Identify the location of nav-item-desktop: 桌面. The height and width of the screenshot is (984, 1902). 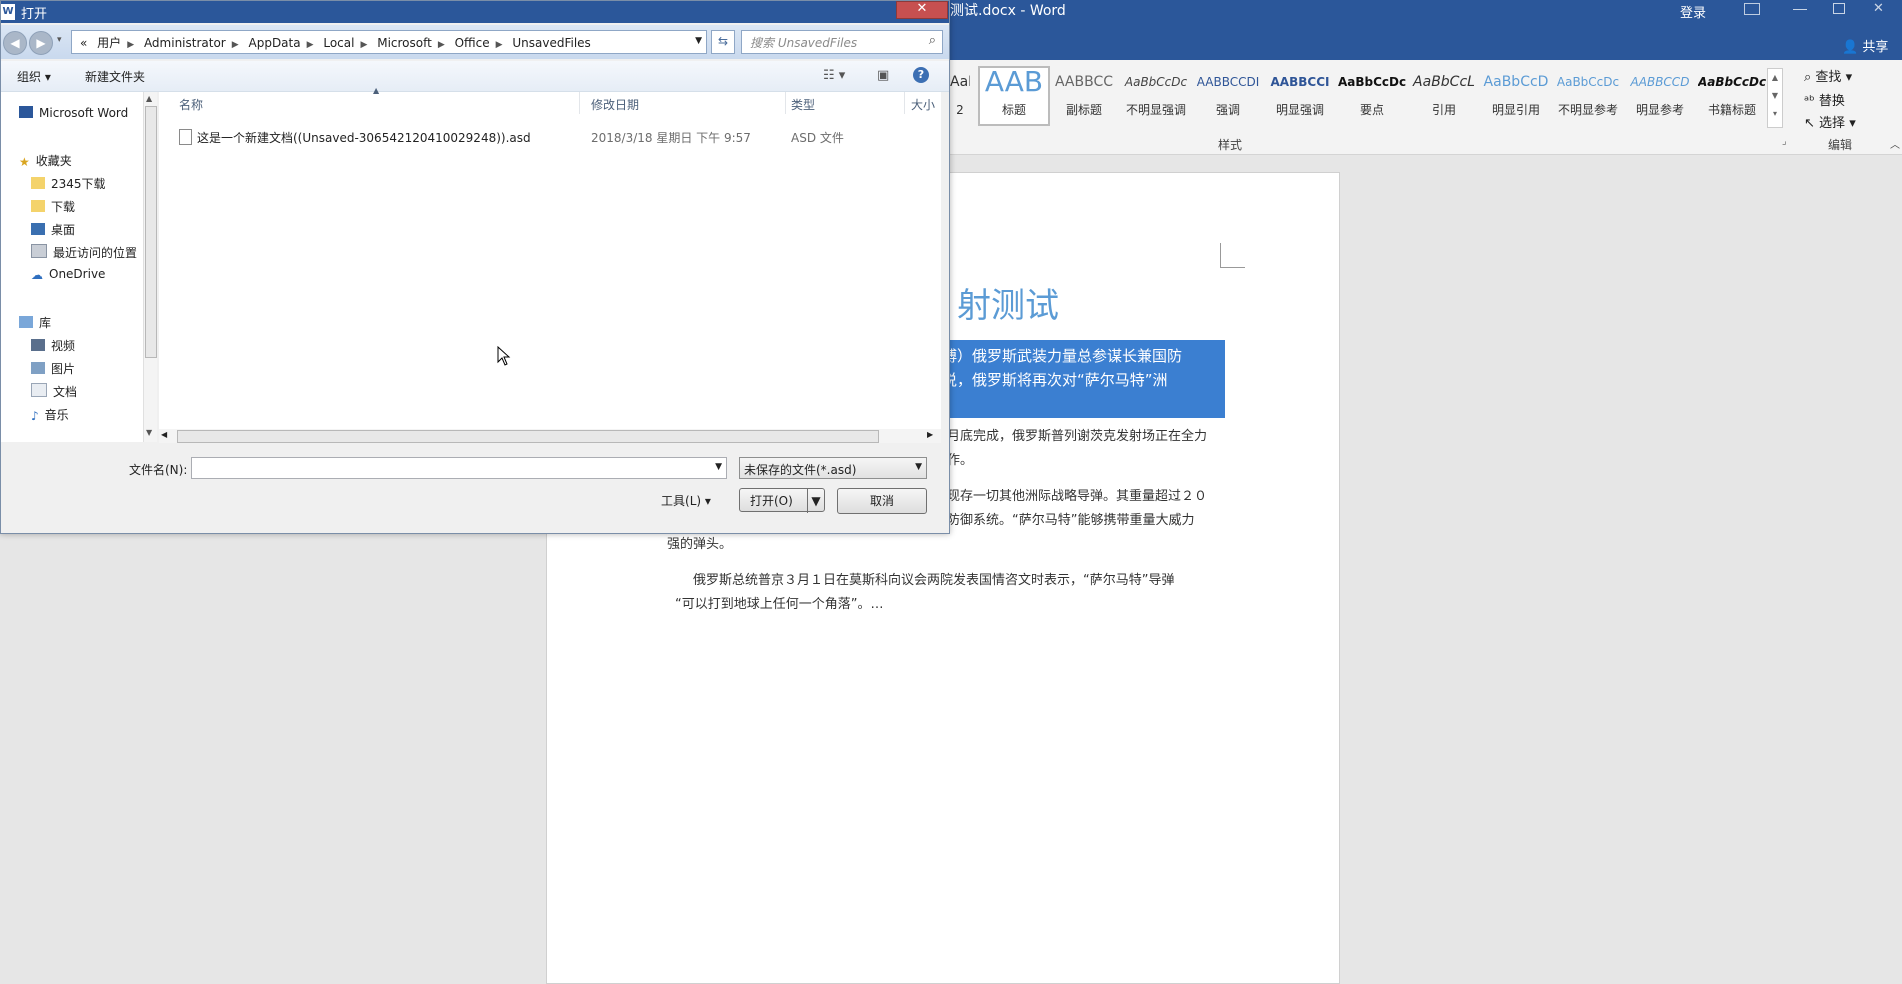
(53, 229).